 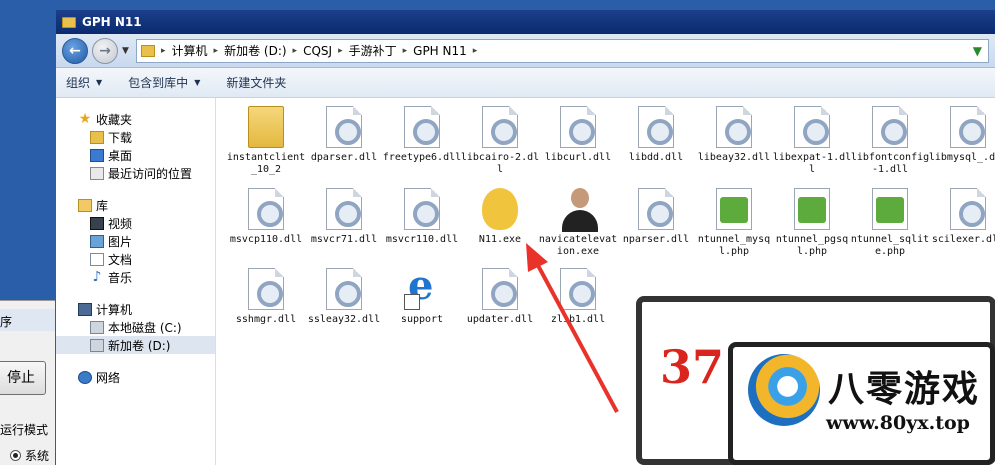 I want to click on file-item: ntunnel_pgsql.php, so click(x=812, y=223).